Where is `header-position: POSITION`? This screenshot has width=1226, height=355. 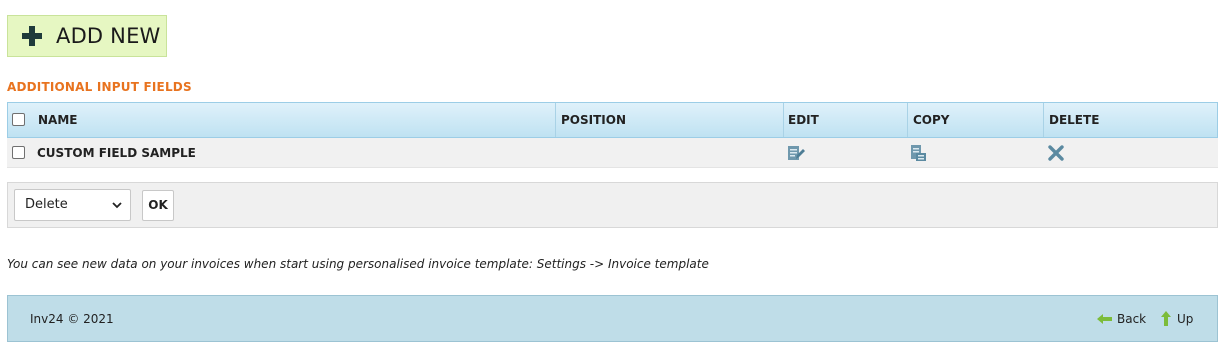
header-position: POSITION is located at coordinates (591, 120).